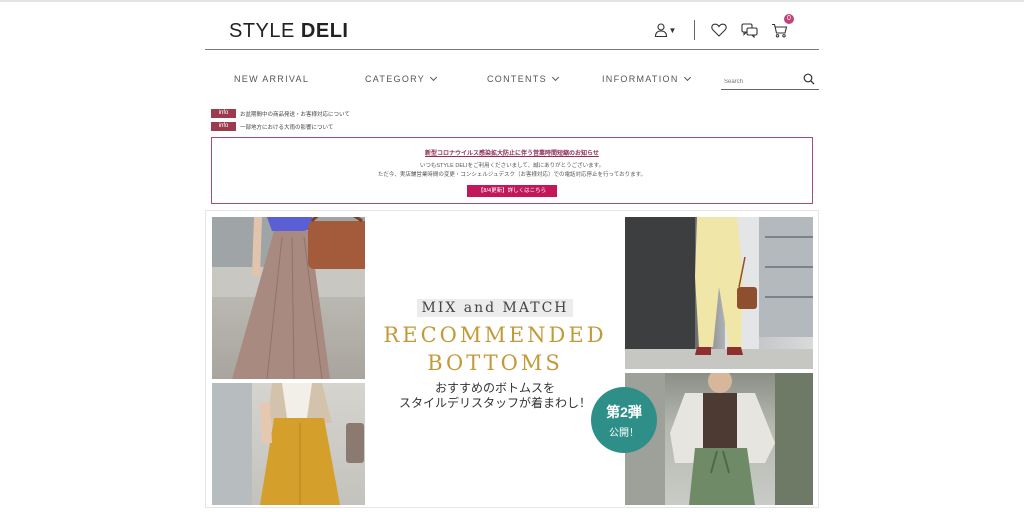 Image resolution: width=1024 pixels, height=512 pixels. I want to click on nav-label: CATEGORY, so click(395, 79).